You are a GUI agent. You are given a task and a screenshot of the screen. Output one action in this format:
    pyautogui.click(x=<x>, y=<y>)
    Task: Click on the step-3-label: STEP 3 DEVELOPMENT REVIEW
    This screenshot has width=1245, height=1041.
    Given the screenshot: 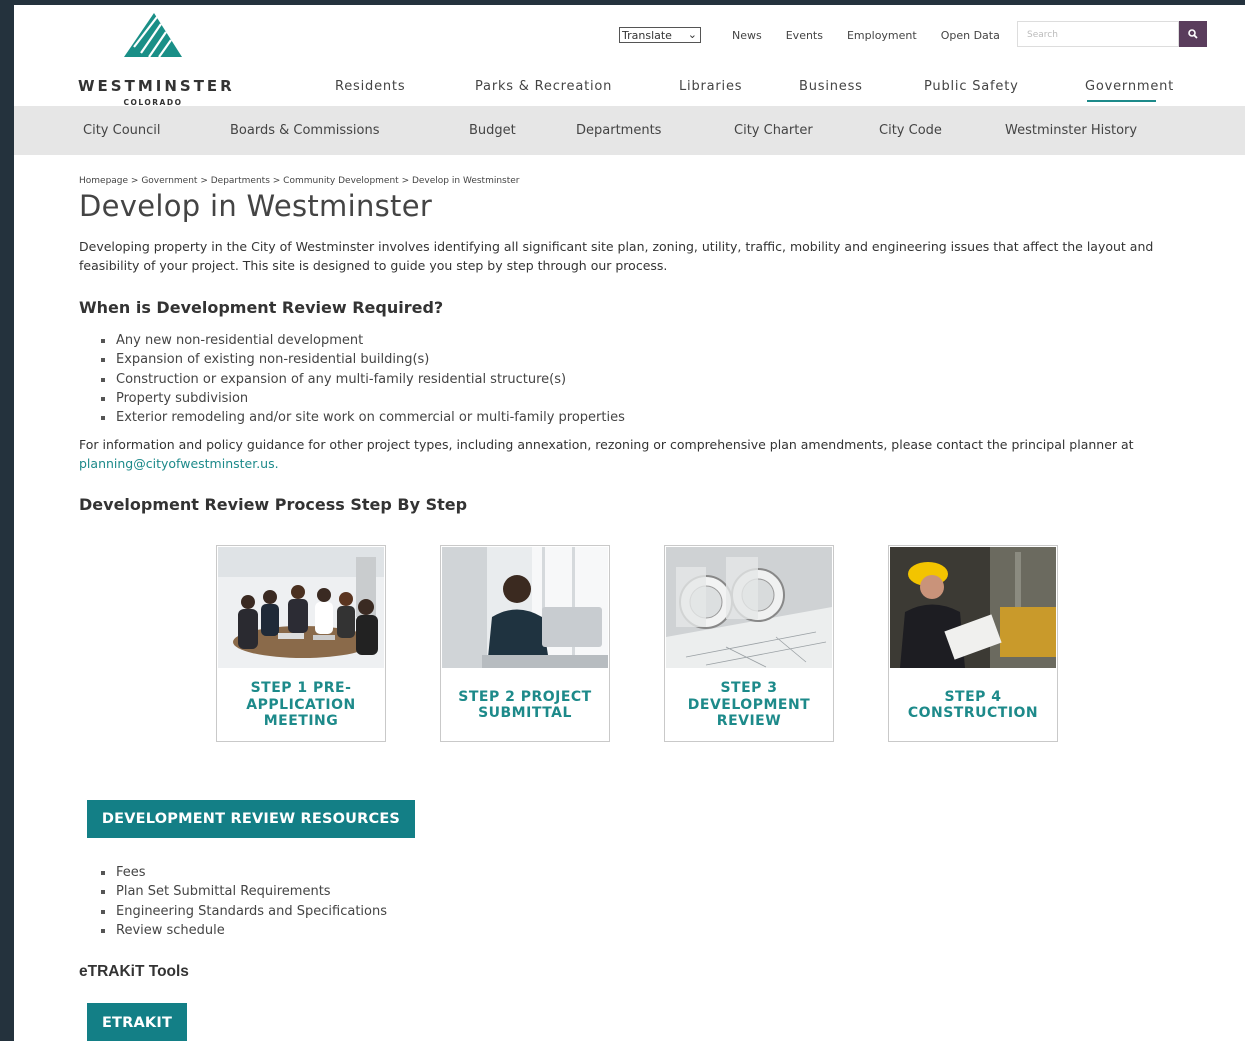 What is the action you would take?
    pyautogui.click(x=749, y=705)
    